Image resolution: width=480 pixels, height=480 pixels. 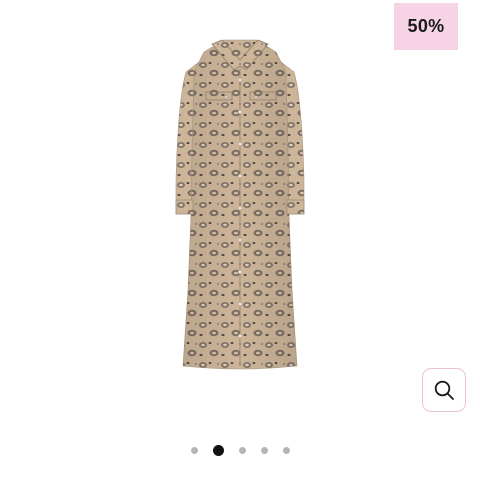 What do you see at coordinates (218, 450) in the screenshot?
I see `pagination-dot-active` at bounding box center [218, 450].